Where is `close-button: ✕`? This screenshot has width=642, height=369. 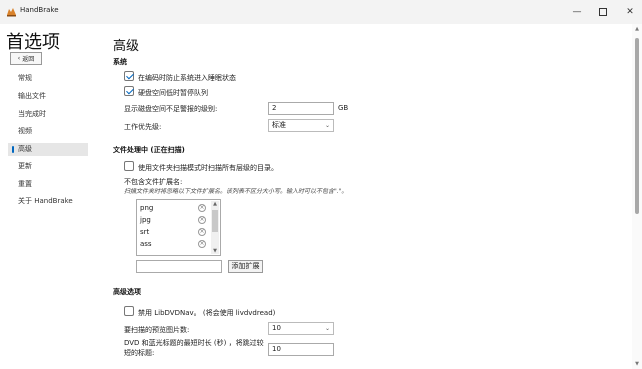
close-button: ✕ is located at coordinates (629, 12).